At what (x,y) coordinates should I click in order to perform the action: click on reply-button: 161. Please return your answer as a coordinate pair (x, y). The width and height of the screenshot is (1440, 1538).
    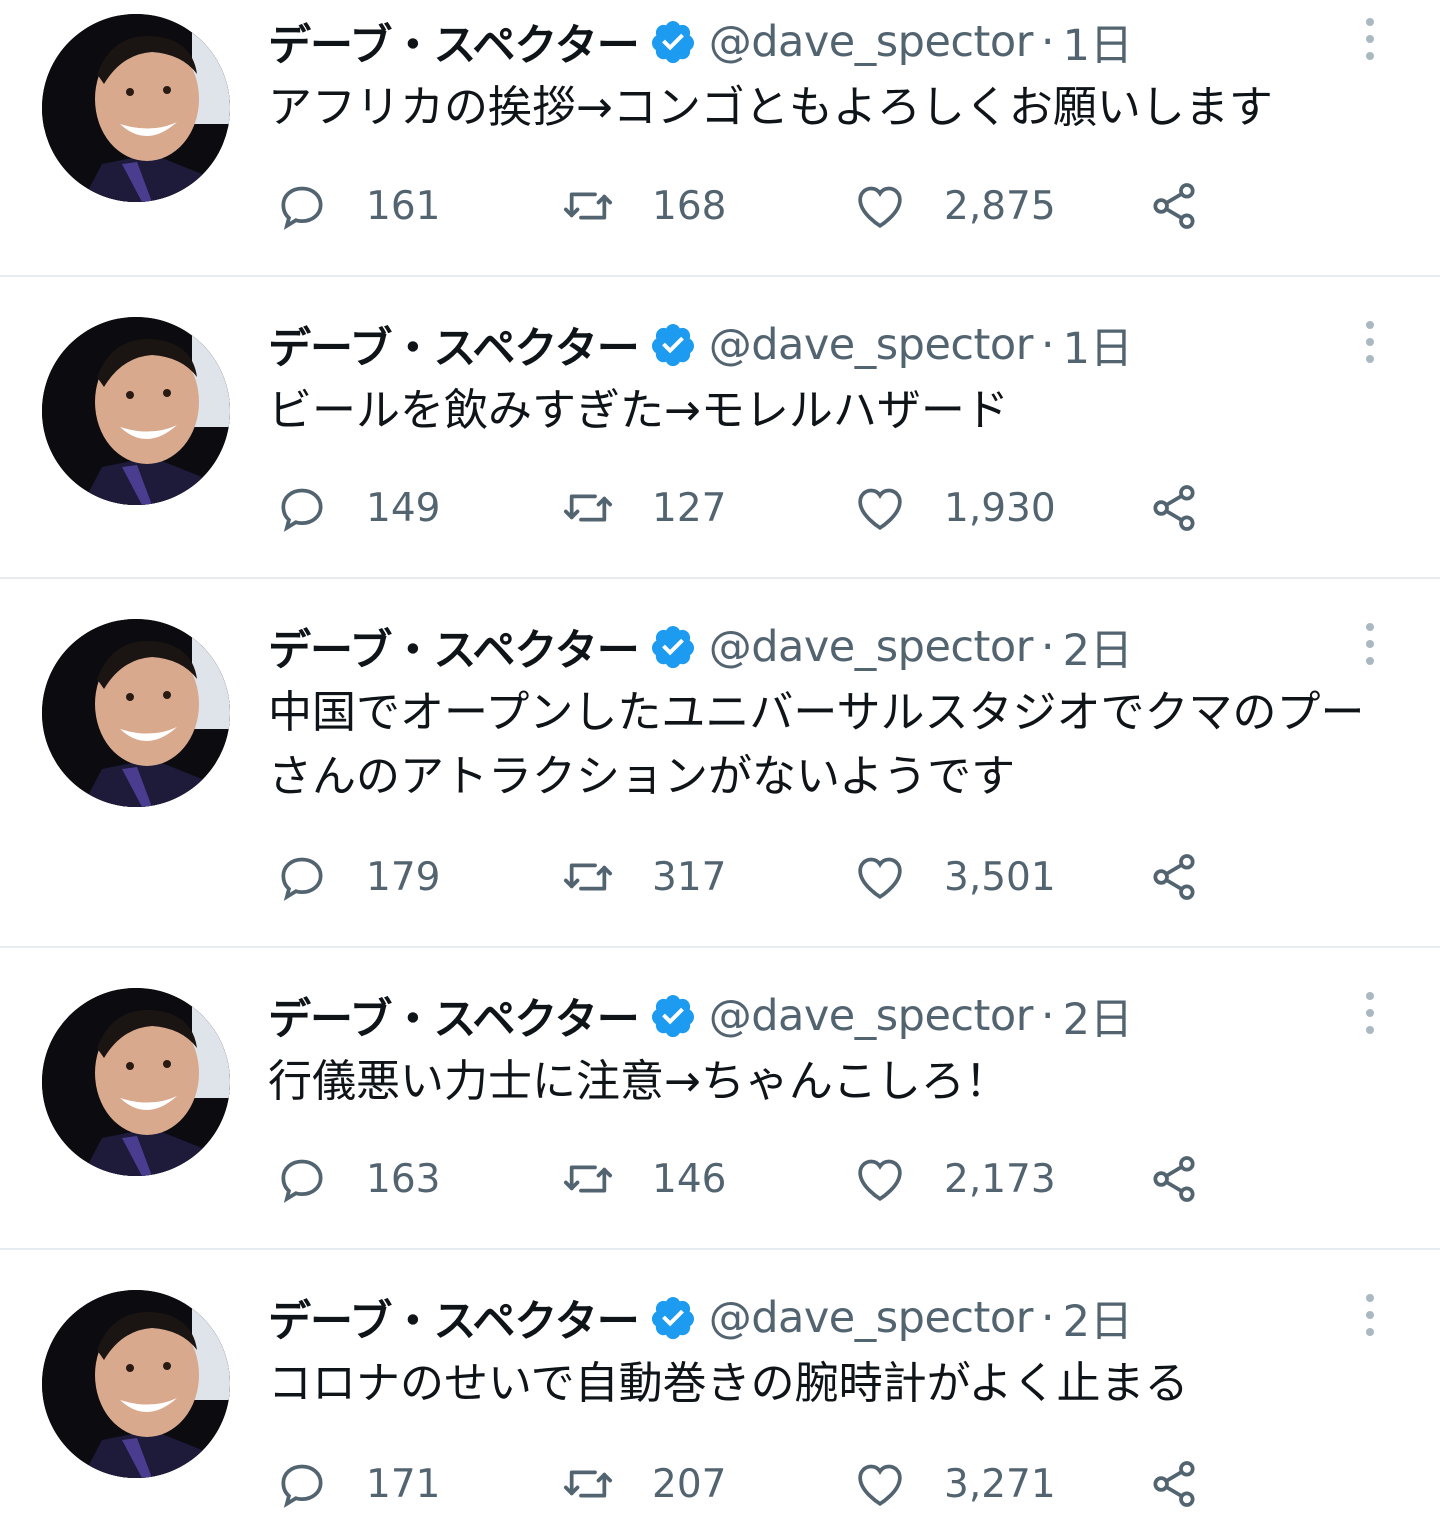
    Looking at the image, I should click on (357, 206).